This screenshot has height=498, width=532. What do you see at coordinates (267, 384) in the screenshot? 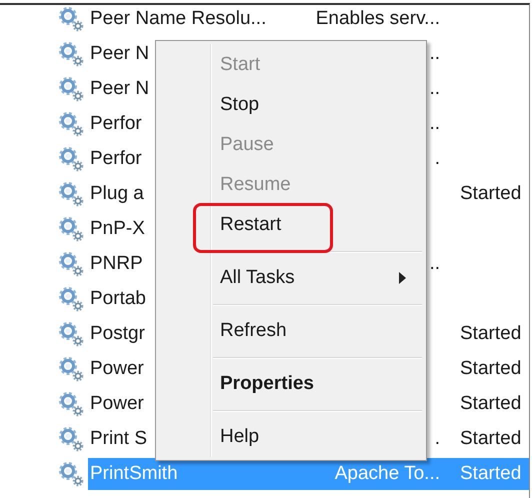
I see `menu-item: Properties` at bounding box center [267, 384].